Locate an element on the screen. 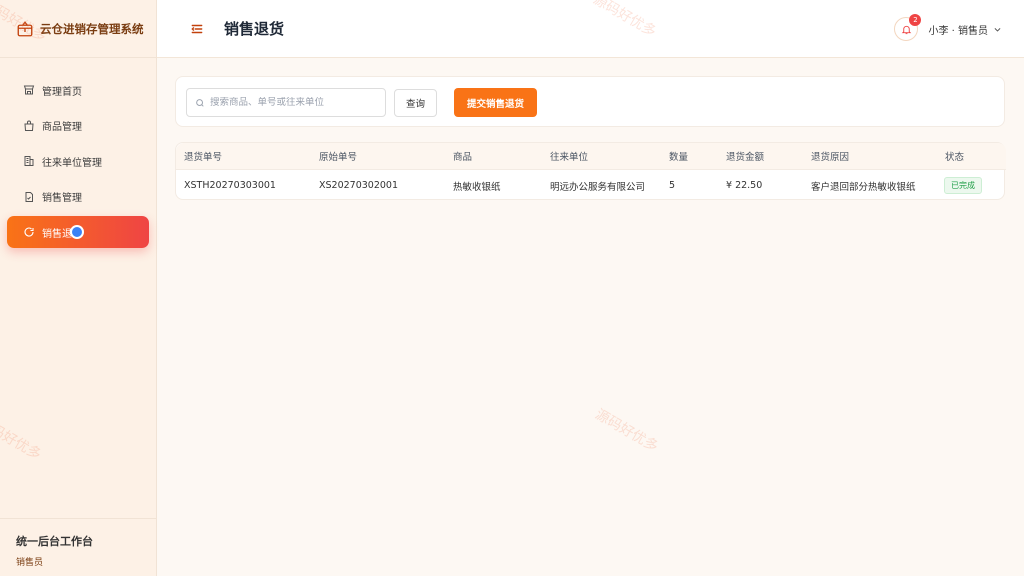 The image size is (1024, 576). column-header: 商品 is located at coordinates (463, 157).